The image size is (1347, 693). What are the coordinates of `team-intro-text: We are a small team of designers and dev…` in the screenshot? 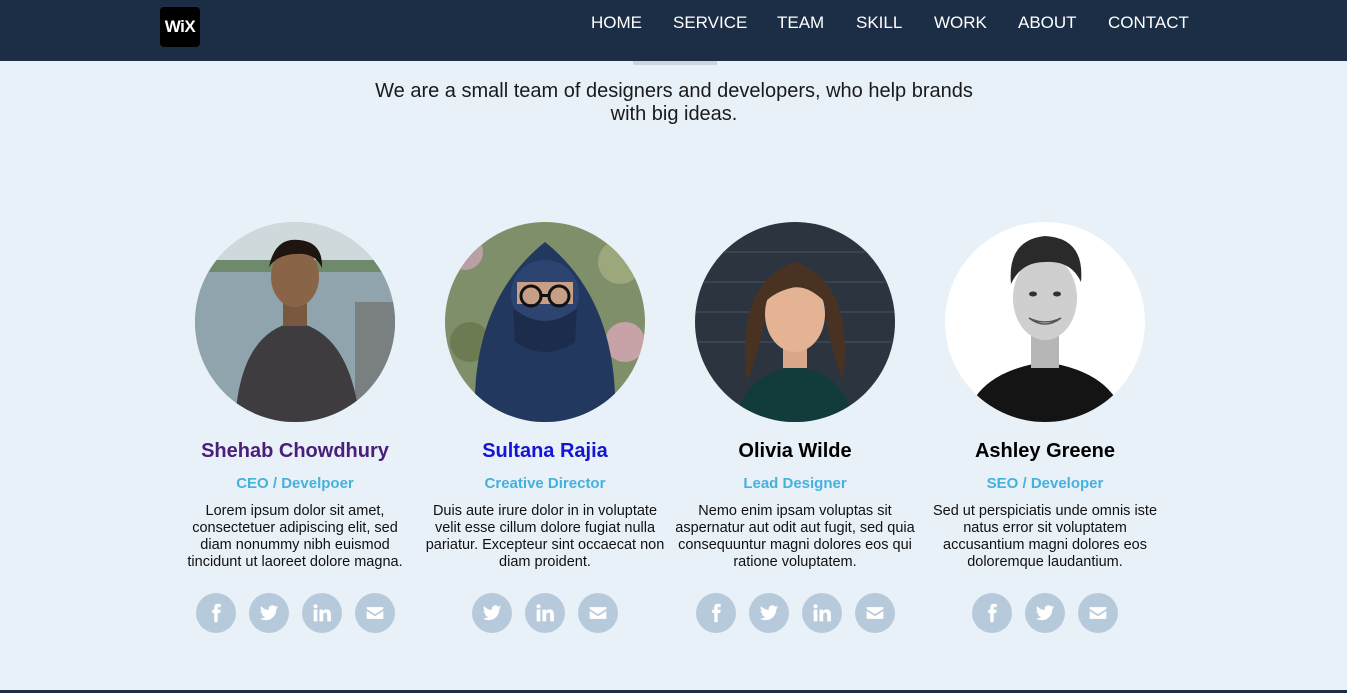 It's located at (674, 102).